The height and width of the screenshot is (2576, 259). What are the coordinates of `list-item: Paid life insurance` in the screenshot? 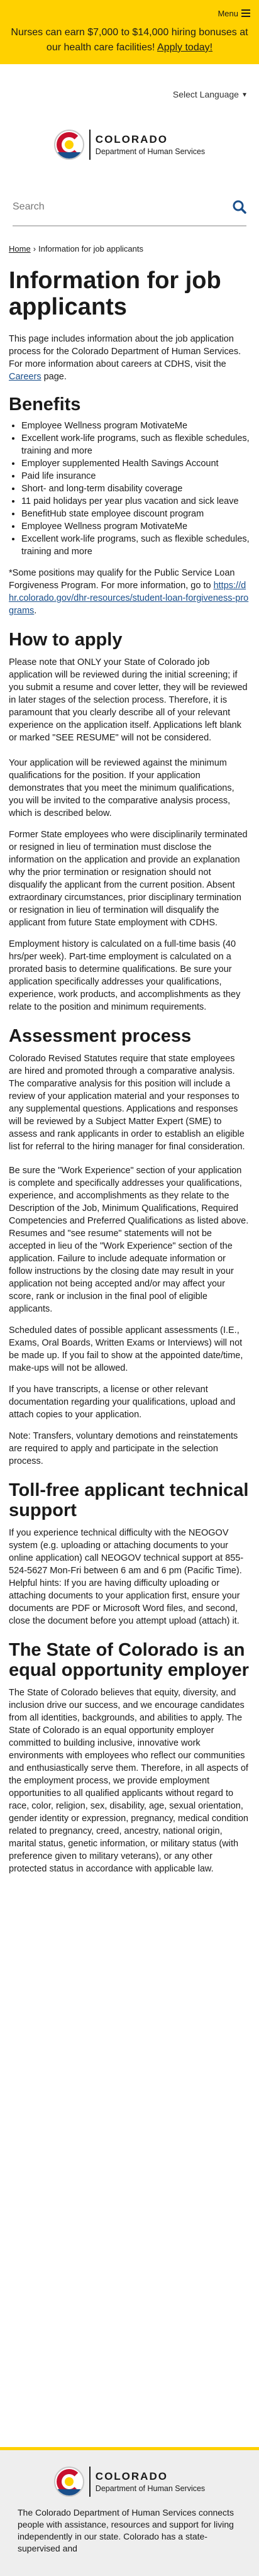 It's located at (135, 476).